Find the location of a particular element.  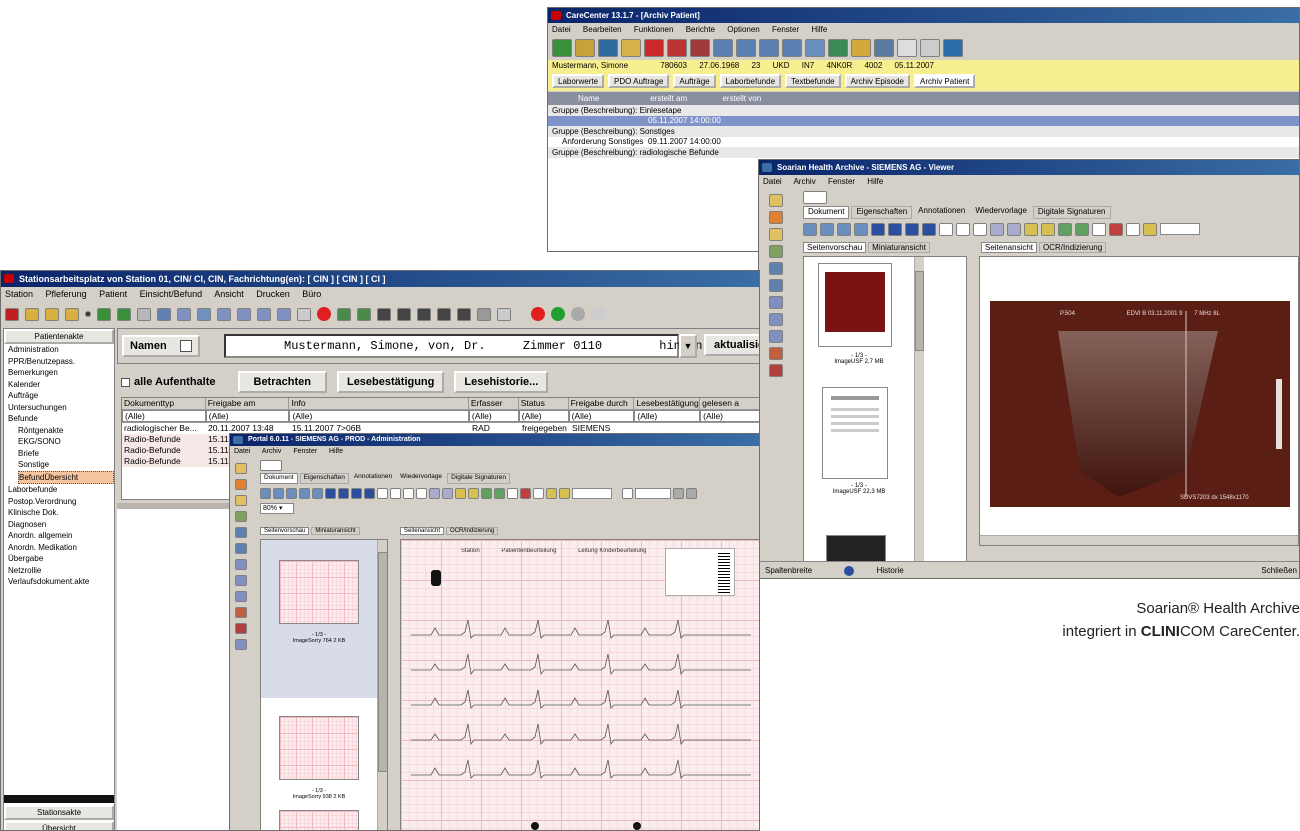

thumbnail-document is located at coordinates (855, 433).